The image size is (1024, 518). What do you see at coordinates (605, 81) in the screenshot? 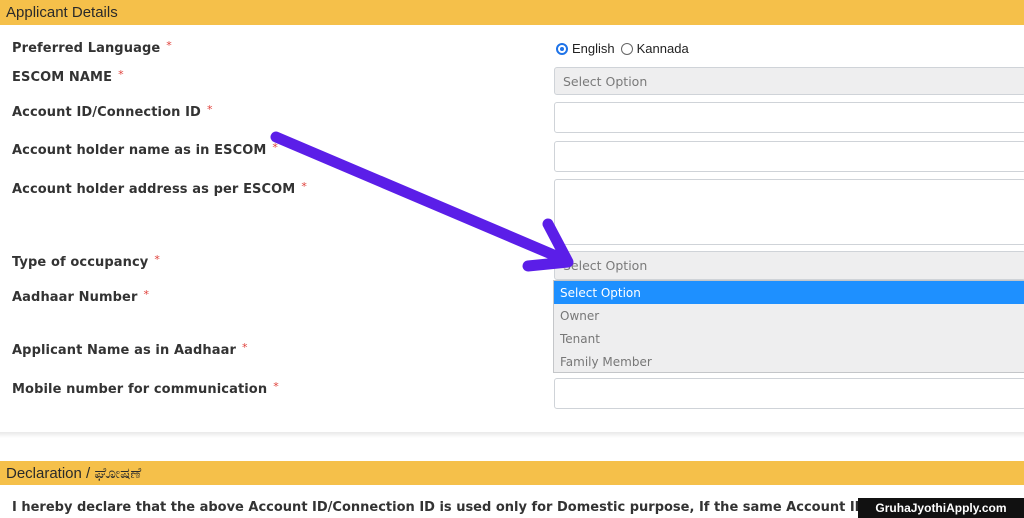
I see `escom-name-select-value: Select Option` at bounding box center [605, 81].